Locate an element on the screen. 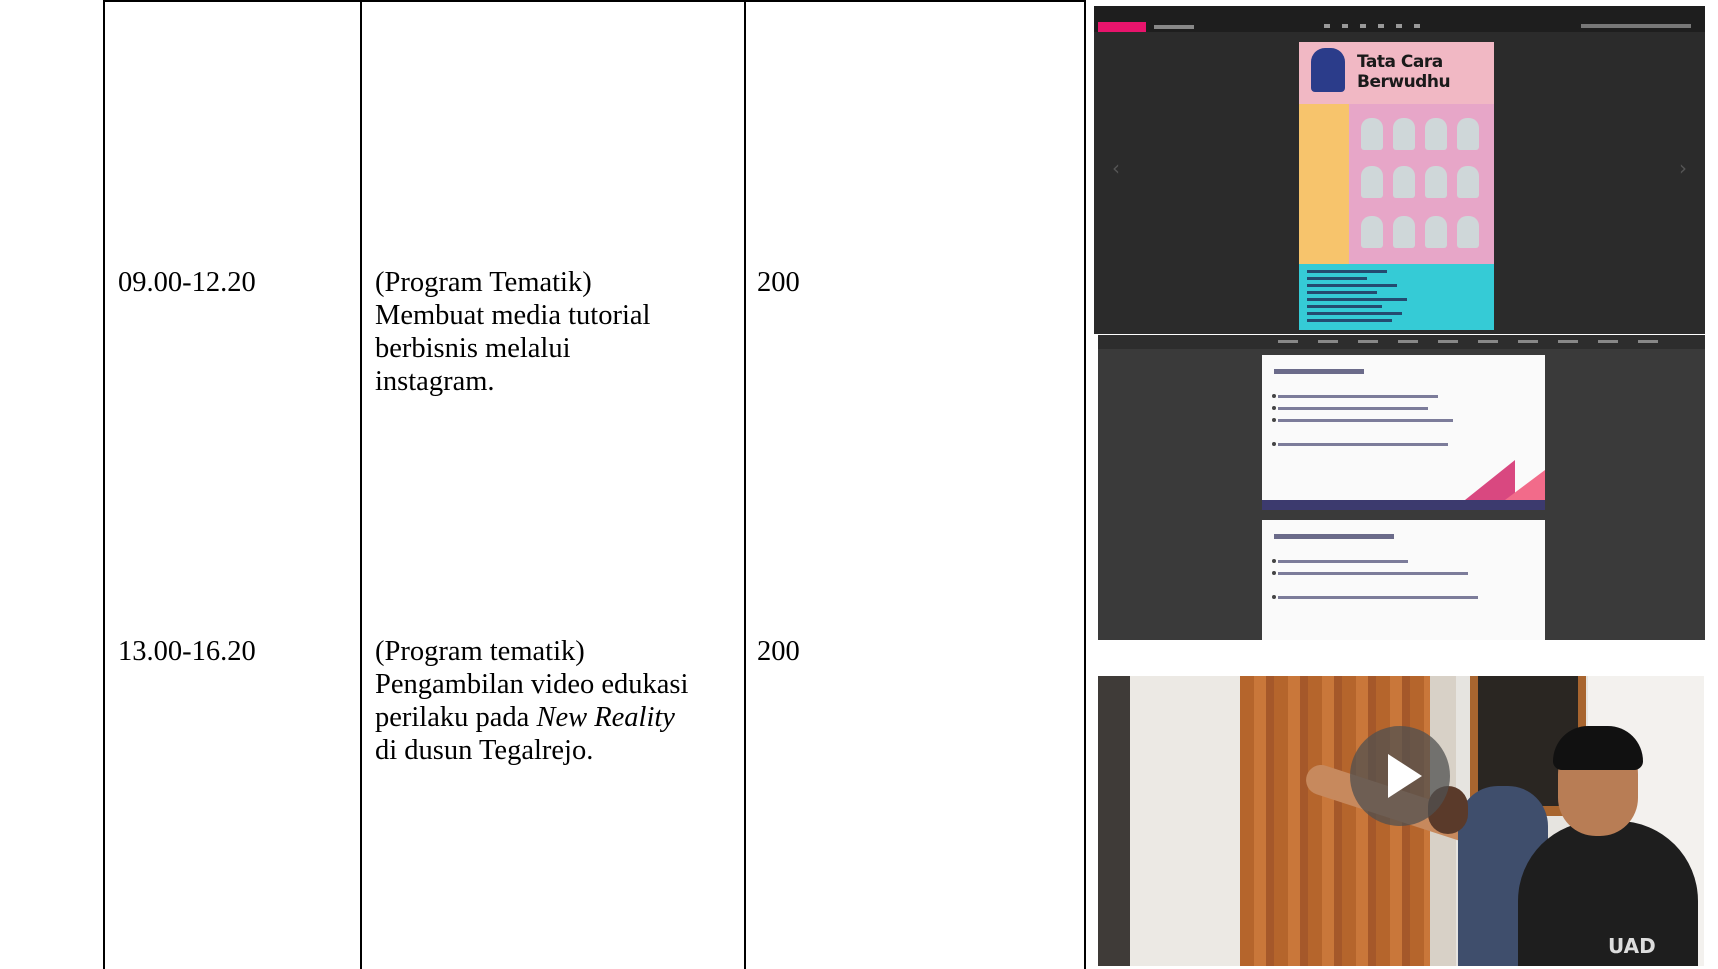  poster-left-panel is located at coordinates (1324, 184).